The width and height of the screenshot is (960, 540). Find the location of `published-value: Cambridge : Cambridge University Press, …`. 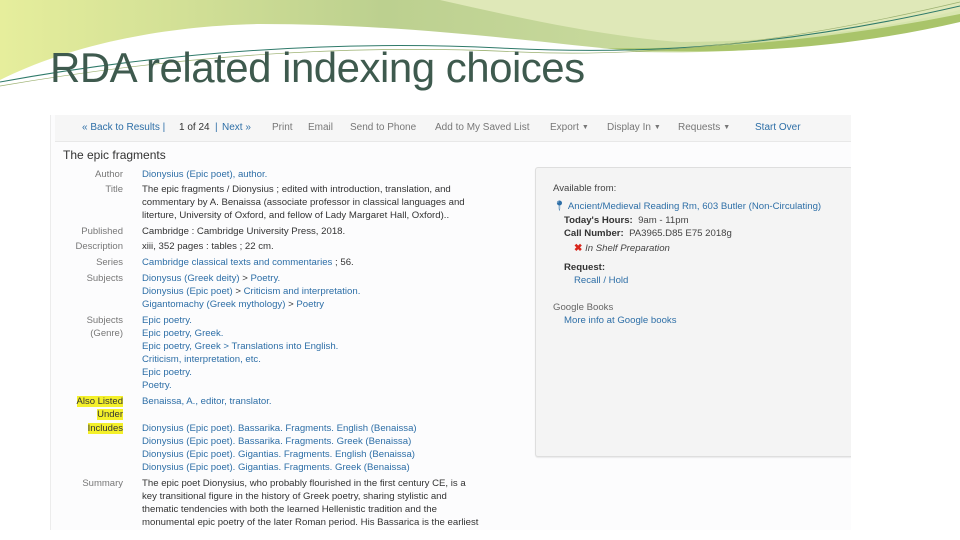

published-value: Cambridge : Cambridge University Press, … is located at coordinates (244, 231).